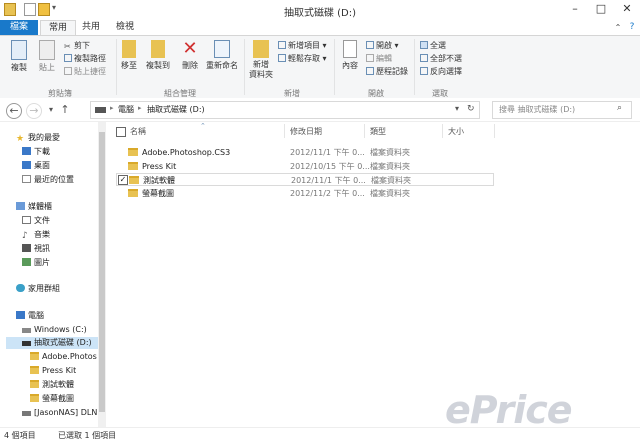 The height and width of the screenshot is (443, 640). I want to click on column-header-name: 名稱, so click(138, 131).